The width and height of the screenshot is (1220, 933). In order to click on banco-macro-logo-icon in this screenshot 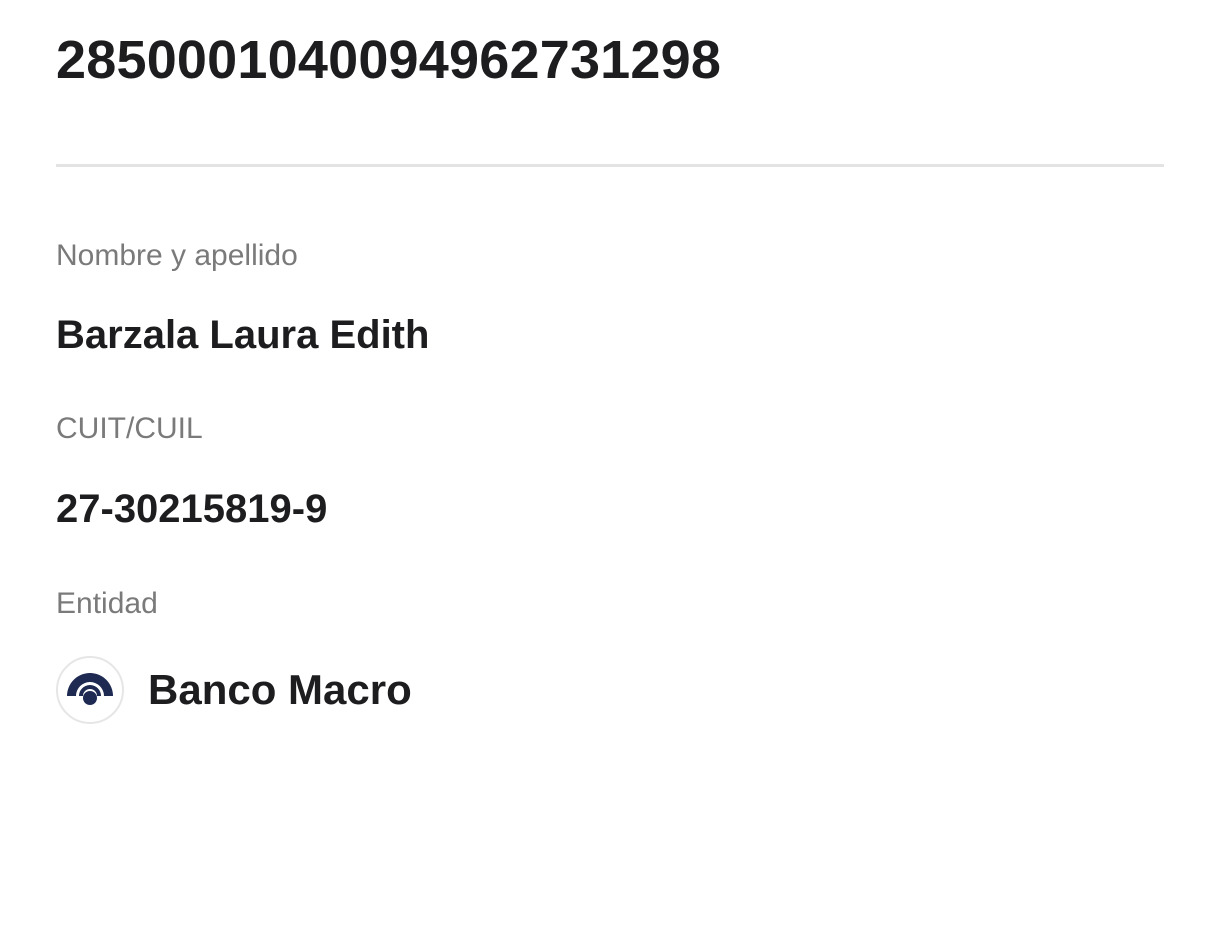, I will do `click(90, 690)`.